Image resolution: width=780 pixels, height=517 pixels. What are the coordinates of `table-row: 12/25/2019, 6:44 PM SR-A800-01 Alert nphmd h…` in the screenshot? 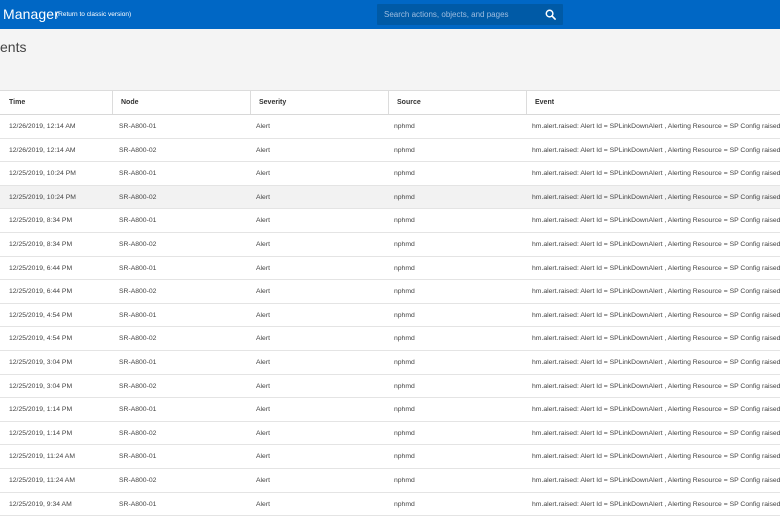 It's located at (390, 268).